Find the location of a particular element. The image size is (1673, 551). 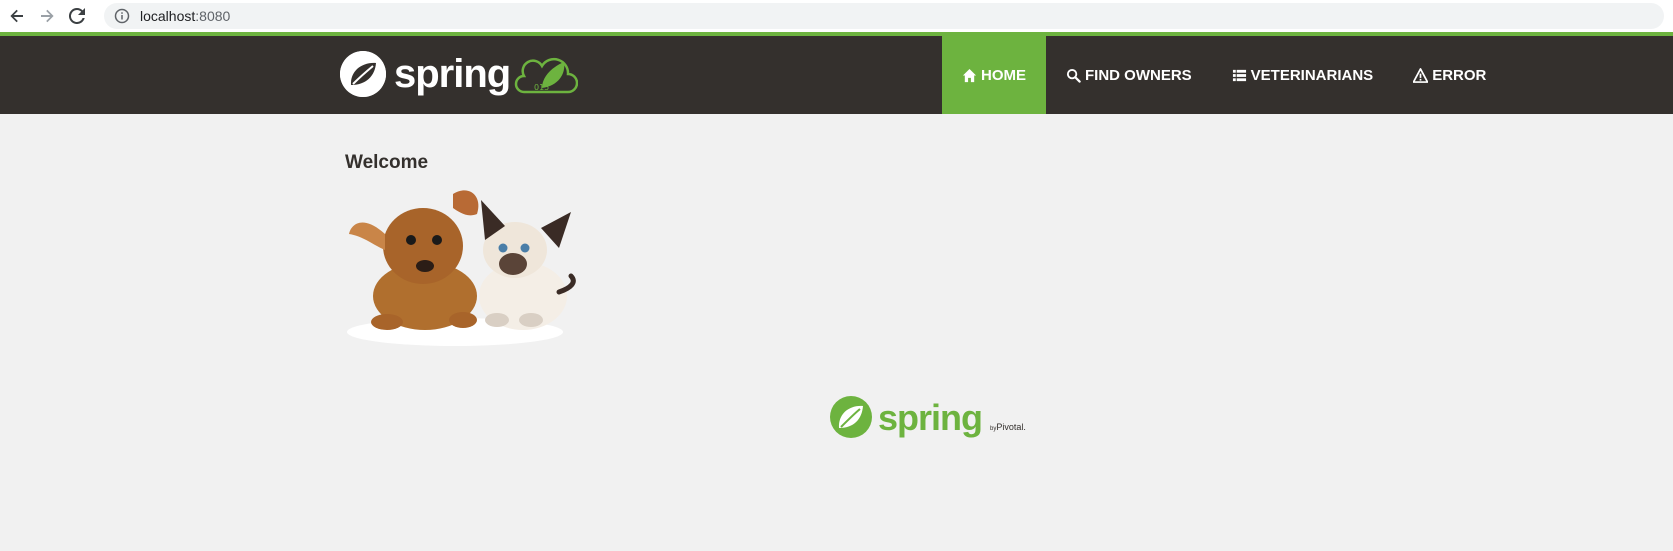

nav-menu: Home Find owners Veterinarians Error is located at coordinates (1224, 75).